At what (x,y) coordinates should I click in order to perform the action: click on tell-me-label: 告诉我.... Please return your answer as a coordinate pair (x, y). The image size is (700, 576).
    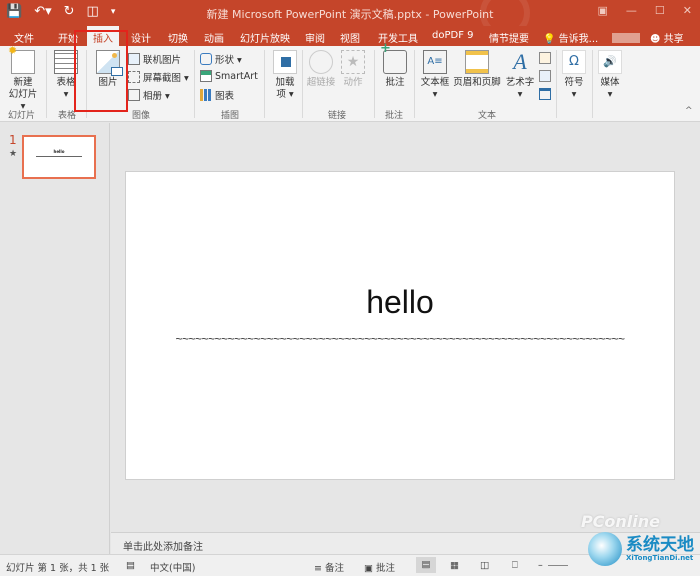
    Looking at the image, I should click on (578, 39).